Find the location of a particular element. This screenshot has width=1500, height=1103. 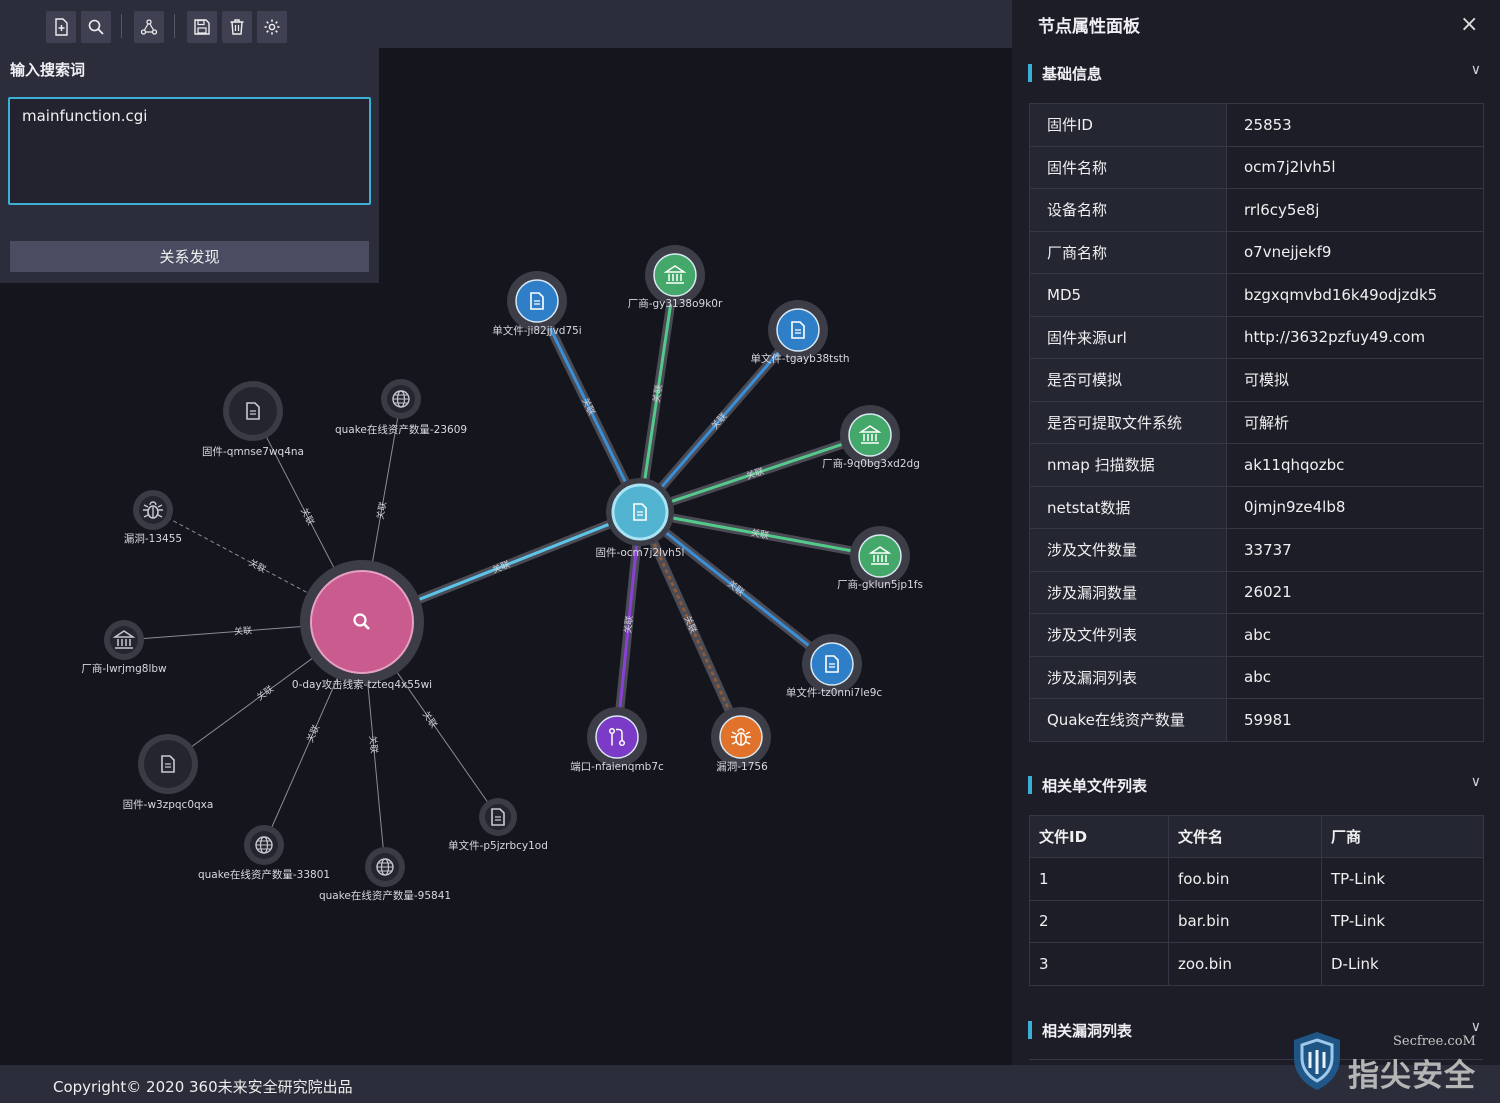

info-value: bzgxqmvbd16k49odjzdk5 is located at coordinates (1355, 295).